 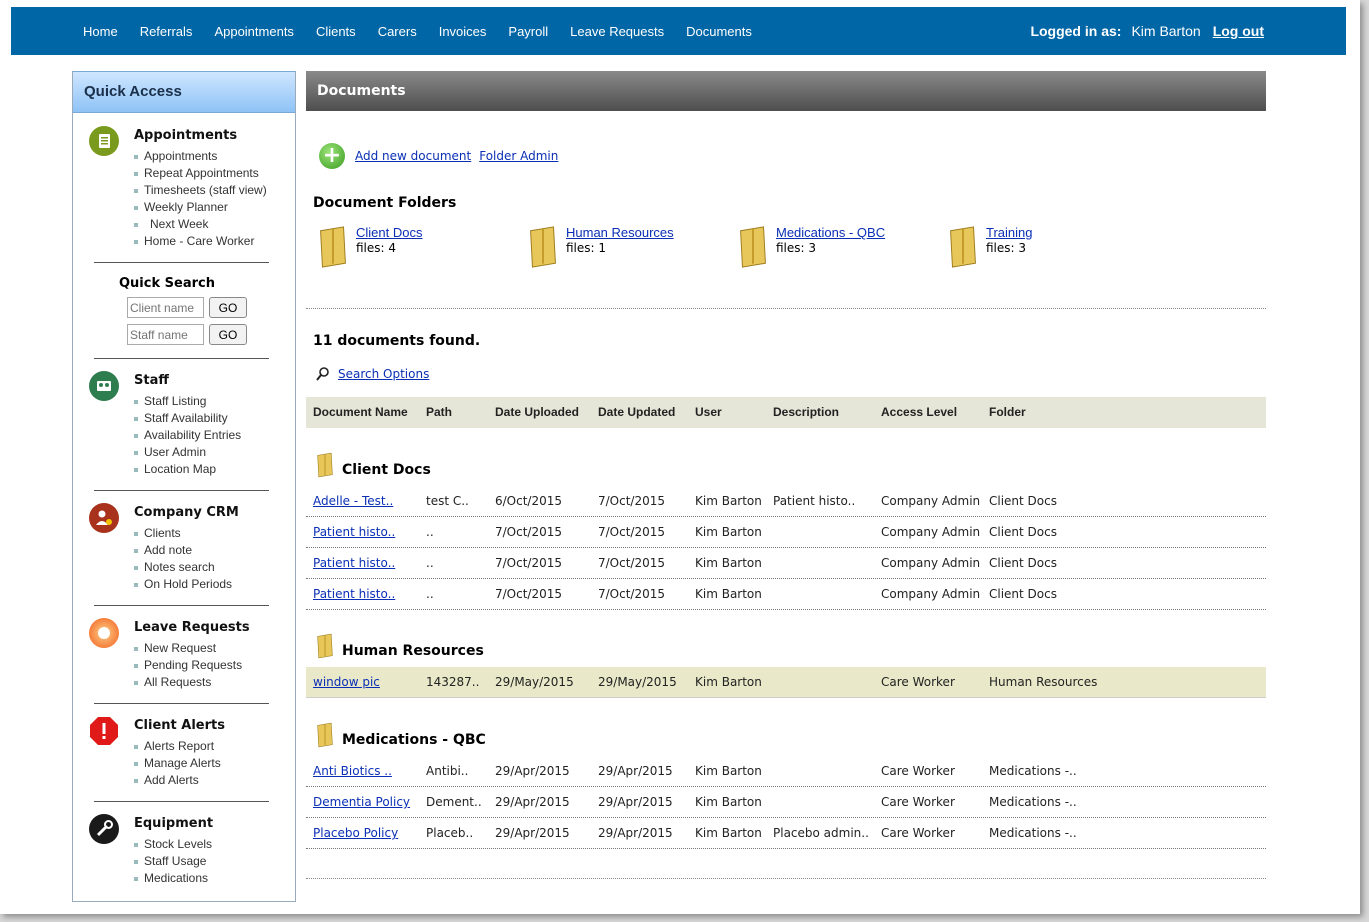 I want to click on table-cell: 29/Apr/2015, so click(x=532, y=802).